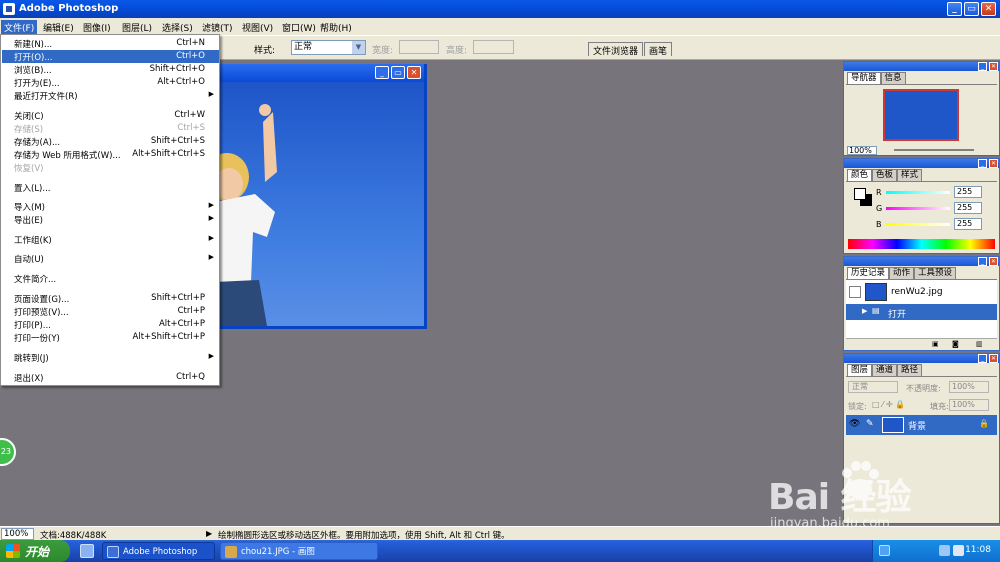 The image size is (1000, 562). I want to click on tab-history: 历史记录, so click(868, 273).